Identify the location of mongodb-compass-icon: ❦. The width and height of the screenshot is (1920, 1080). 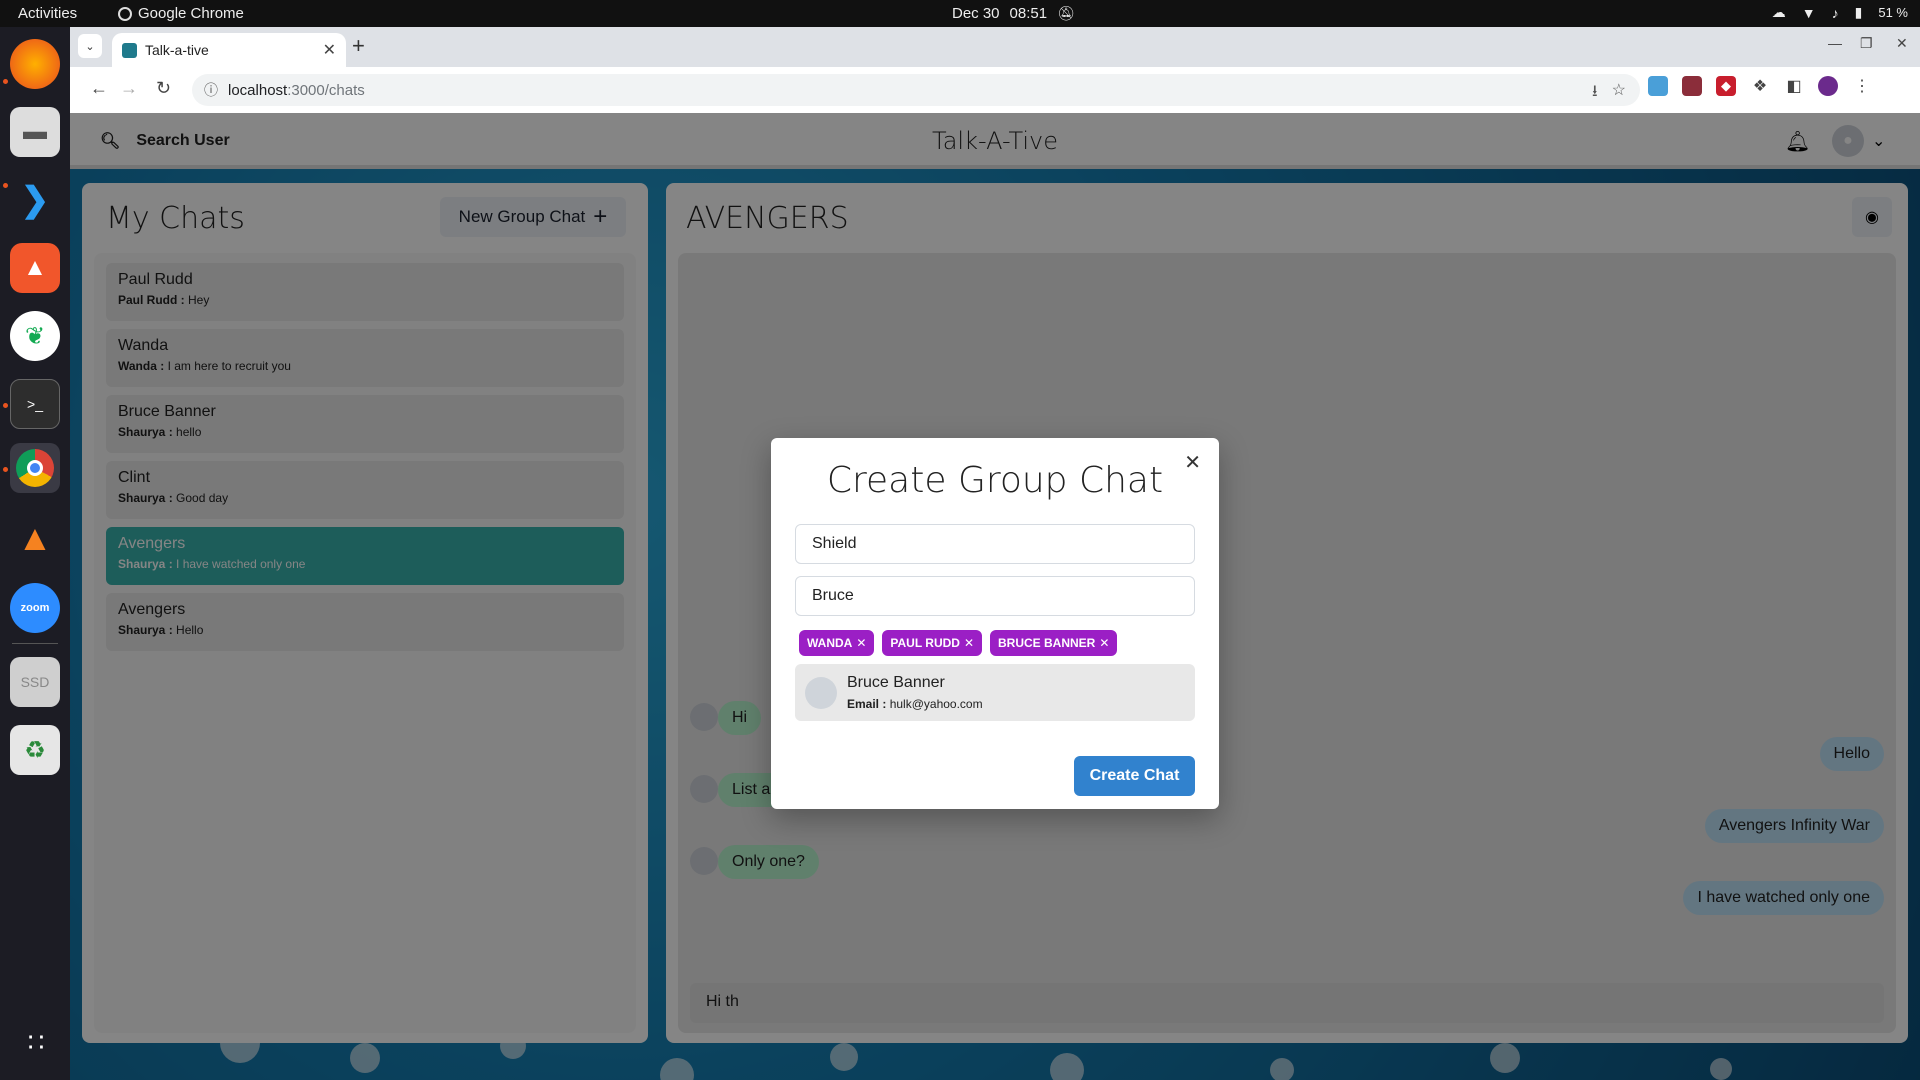
(35, 336).